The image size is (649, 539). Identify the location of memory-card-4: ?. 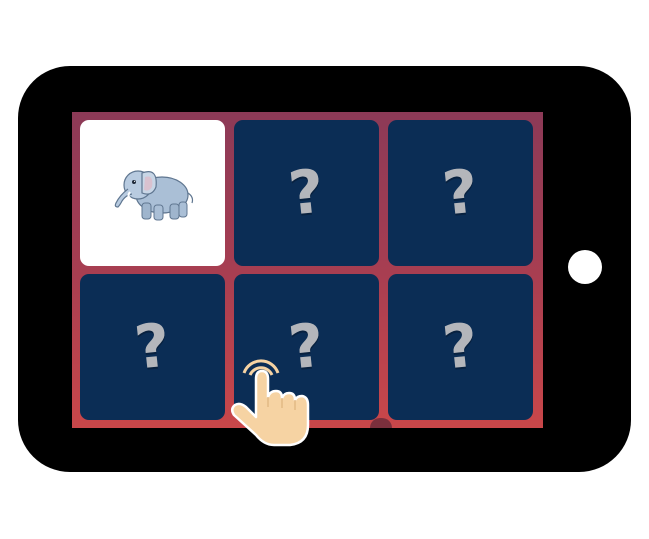
(152, 347).